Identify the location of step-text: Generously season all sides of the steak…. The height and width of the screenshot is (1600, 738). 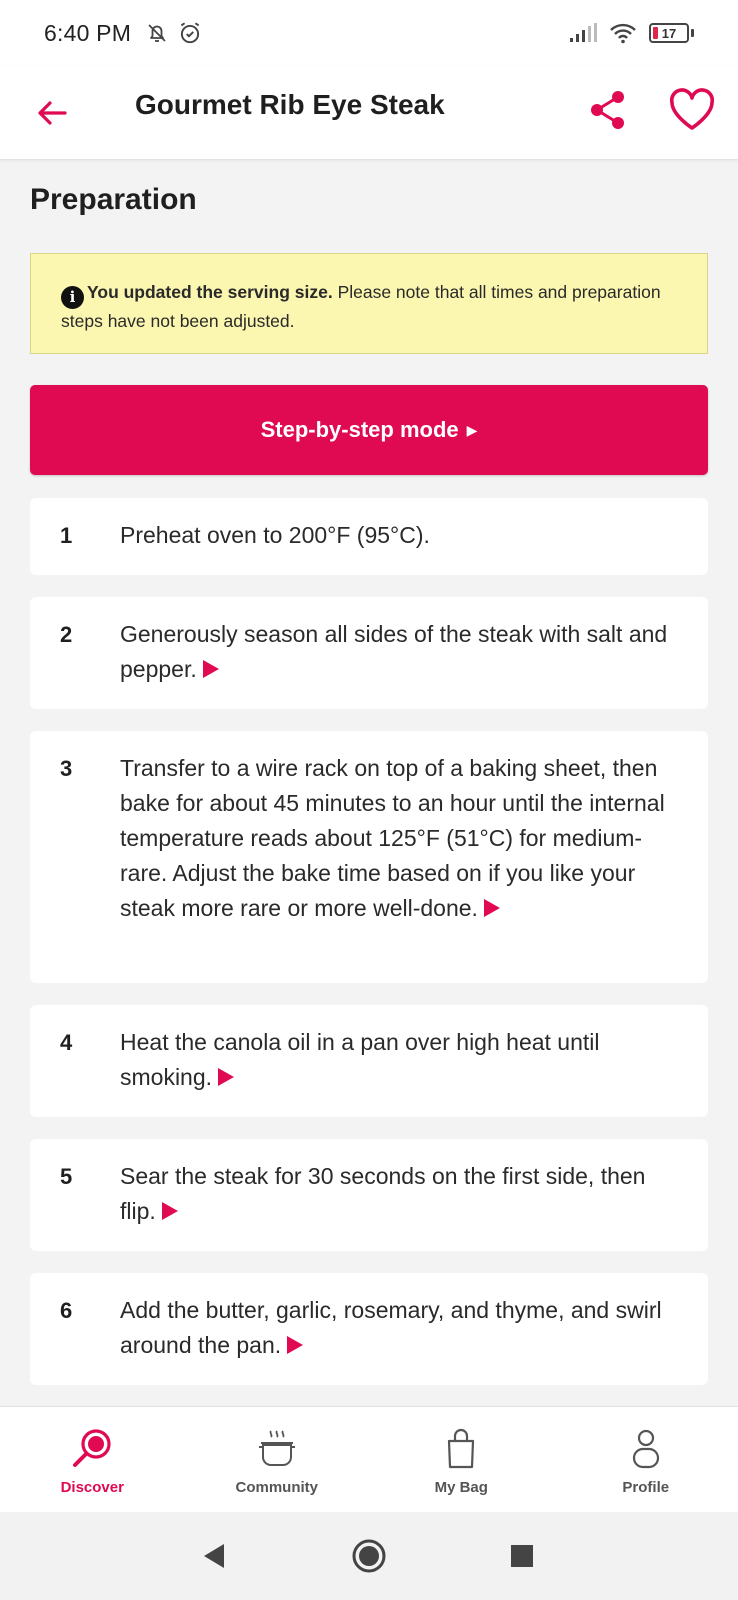
(394, 651).